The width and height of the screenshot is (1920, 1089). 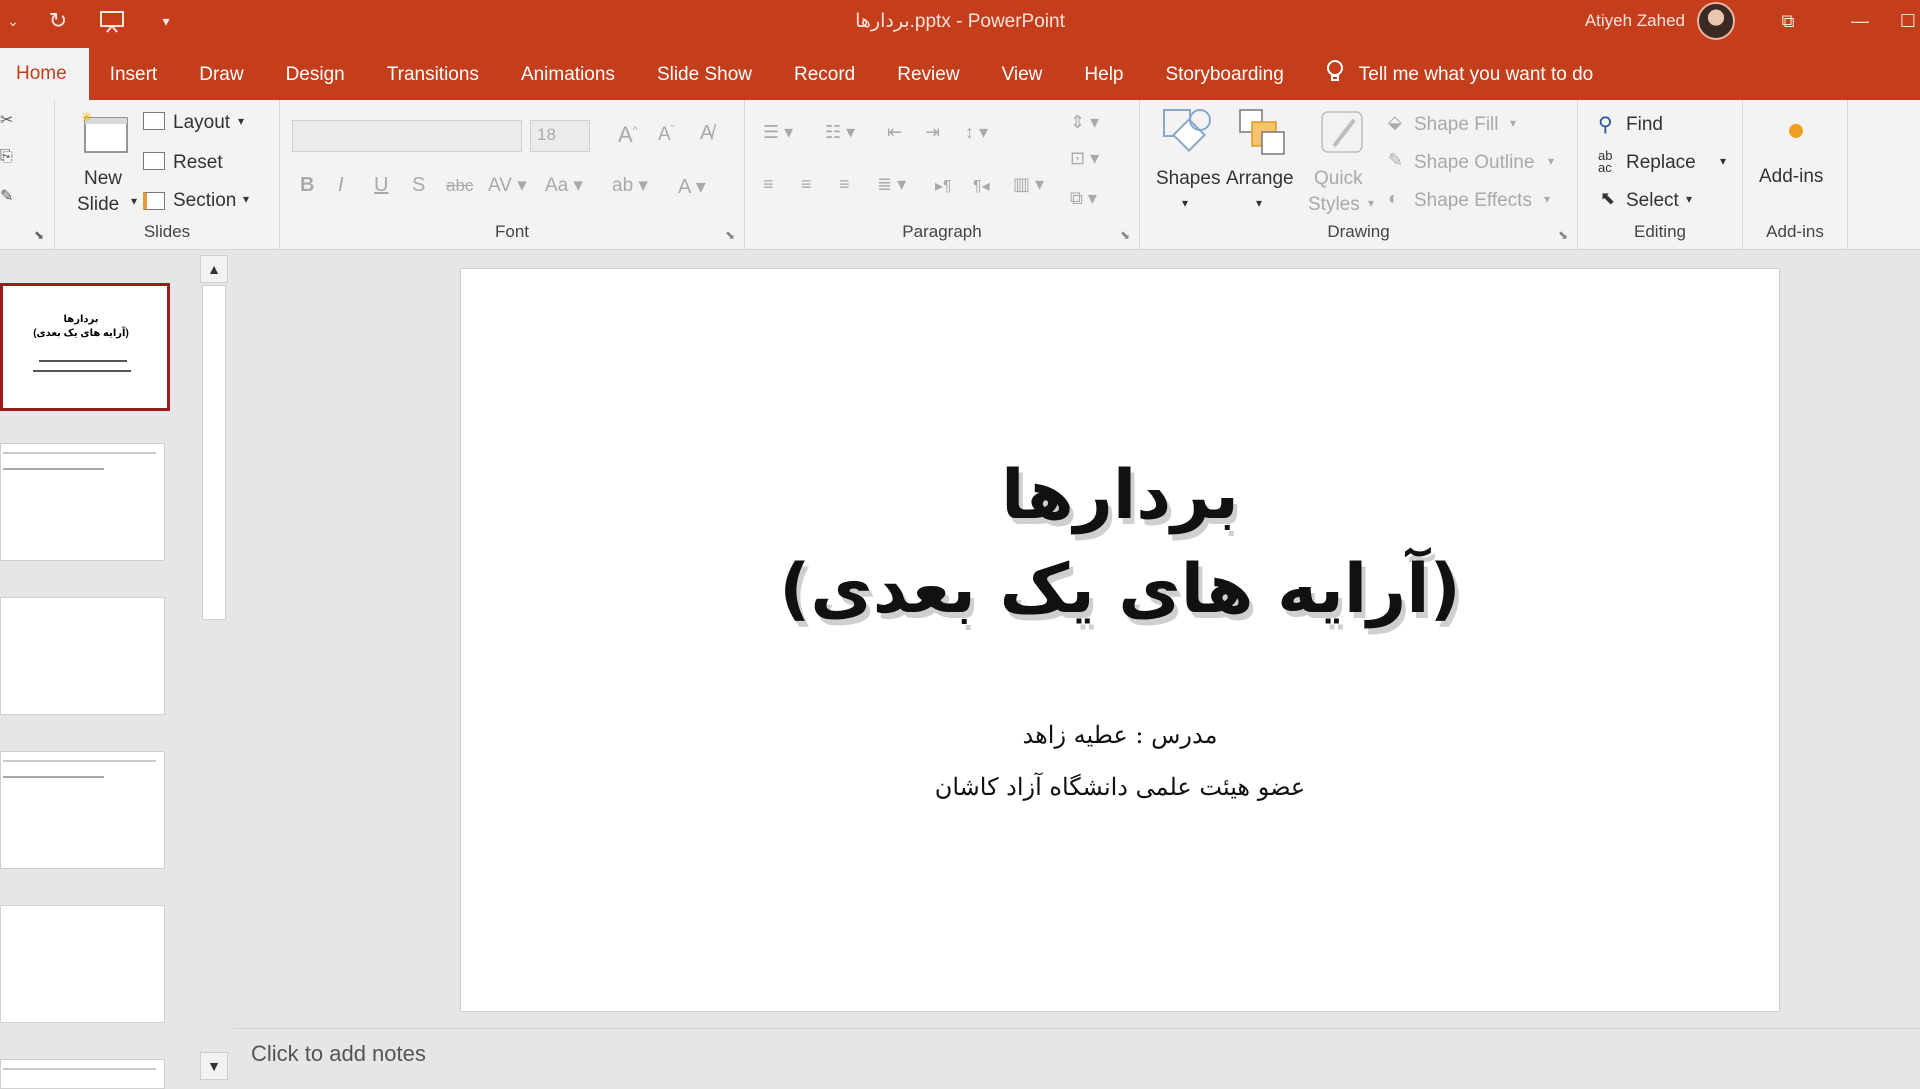 I want to click on slide-title: بردارها (آرایه های یک بعدی), so click(x=1120, y=543).